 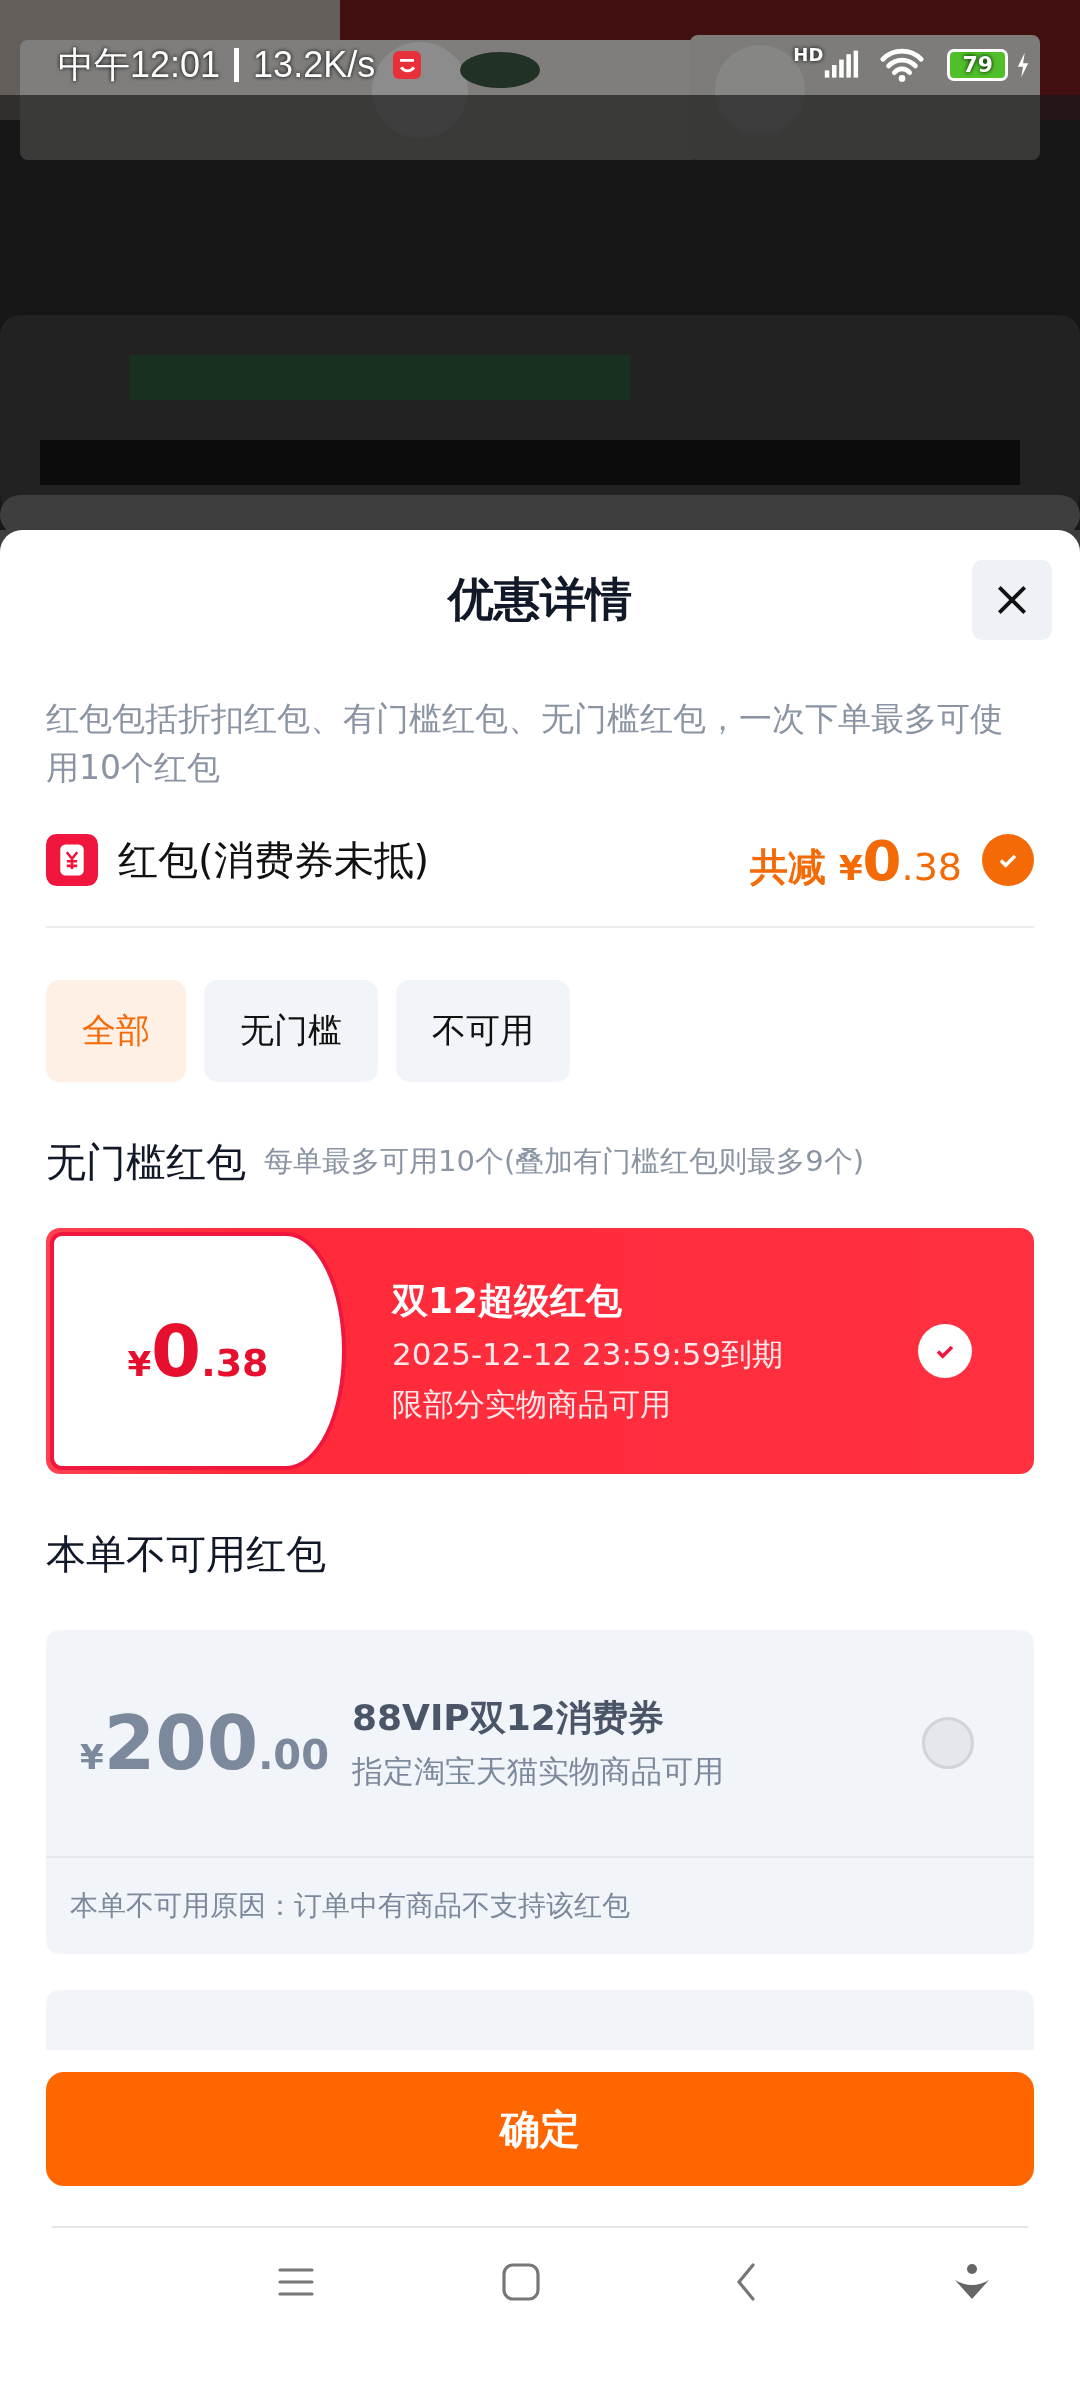 I want to click on network-speed: 13.2K/s, so click(x=314, y=65).